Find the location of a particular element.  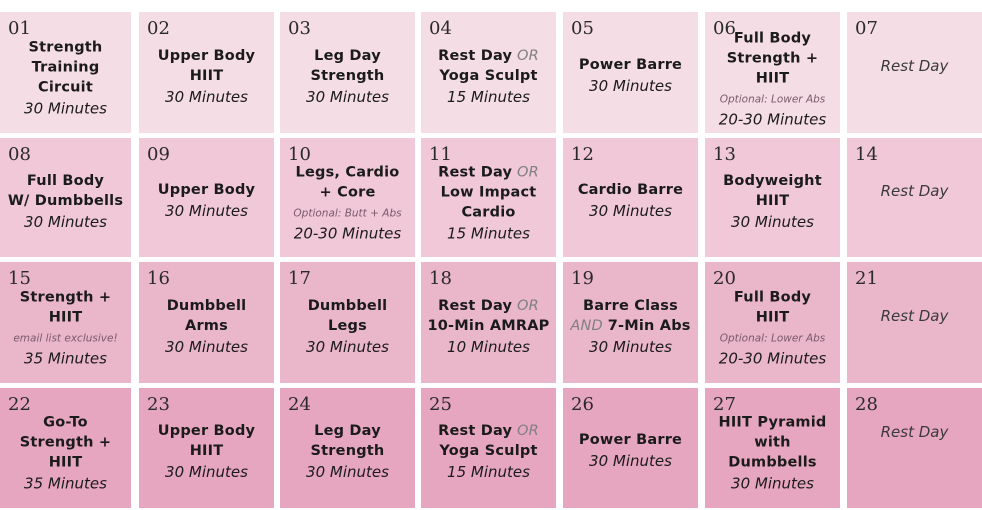

day-cell-27: 27 HIIT Pyramid with Dumbbells 30 Minutes is located at coordinates (772, 448).